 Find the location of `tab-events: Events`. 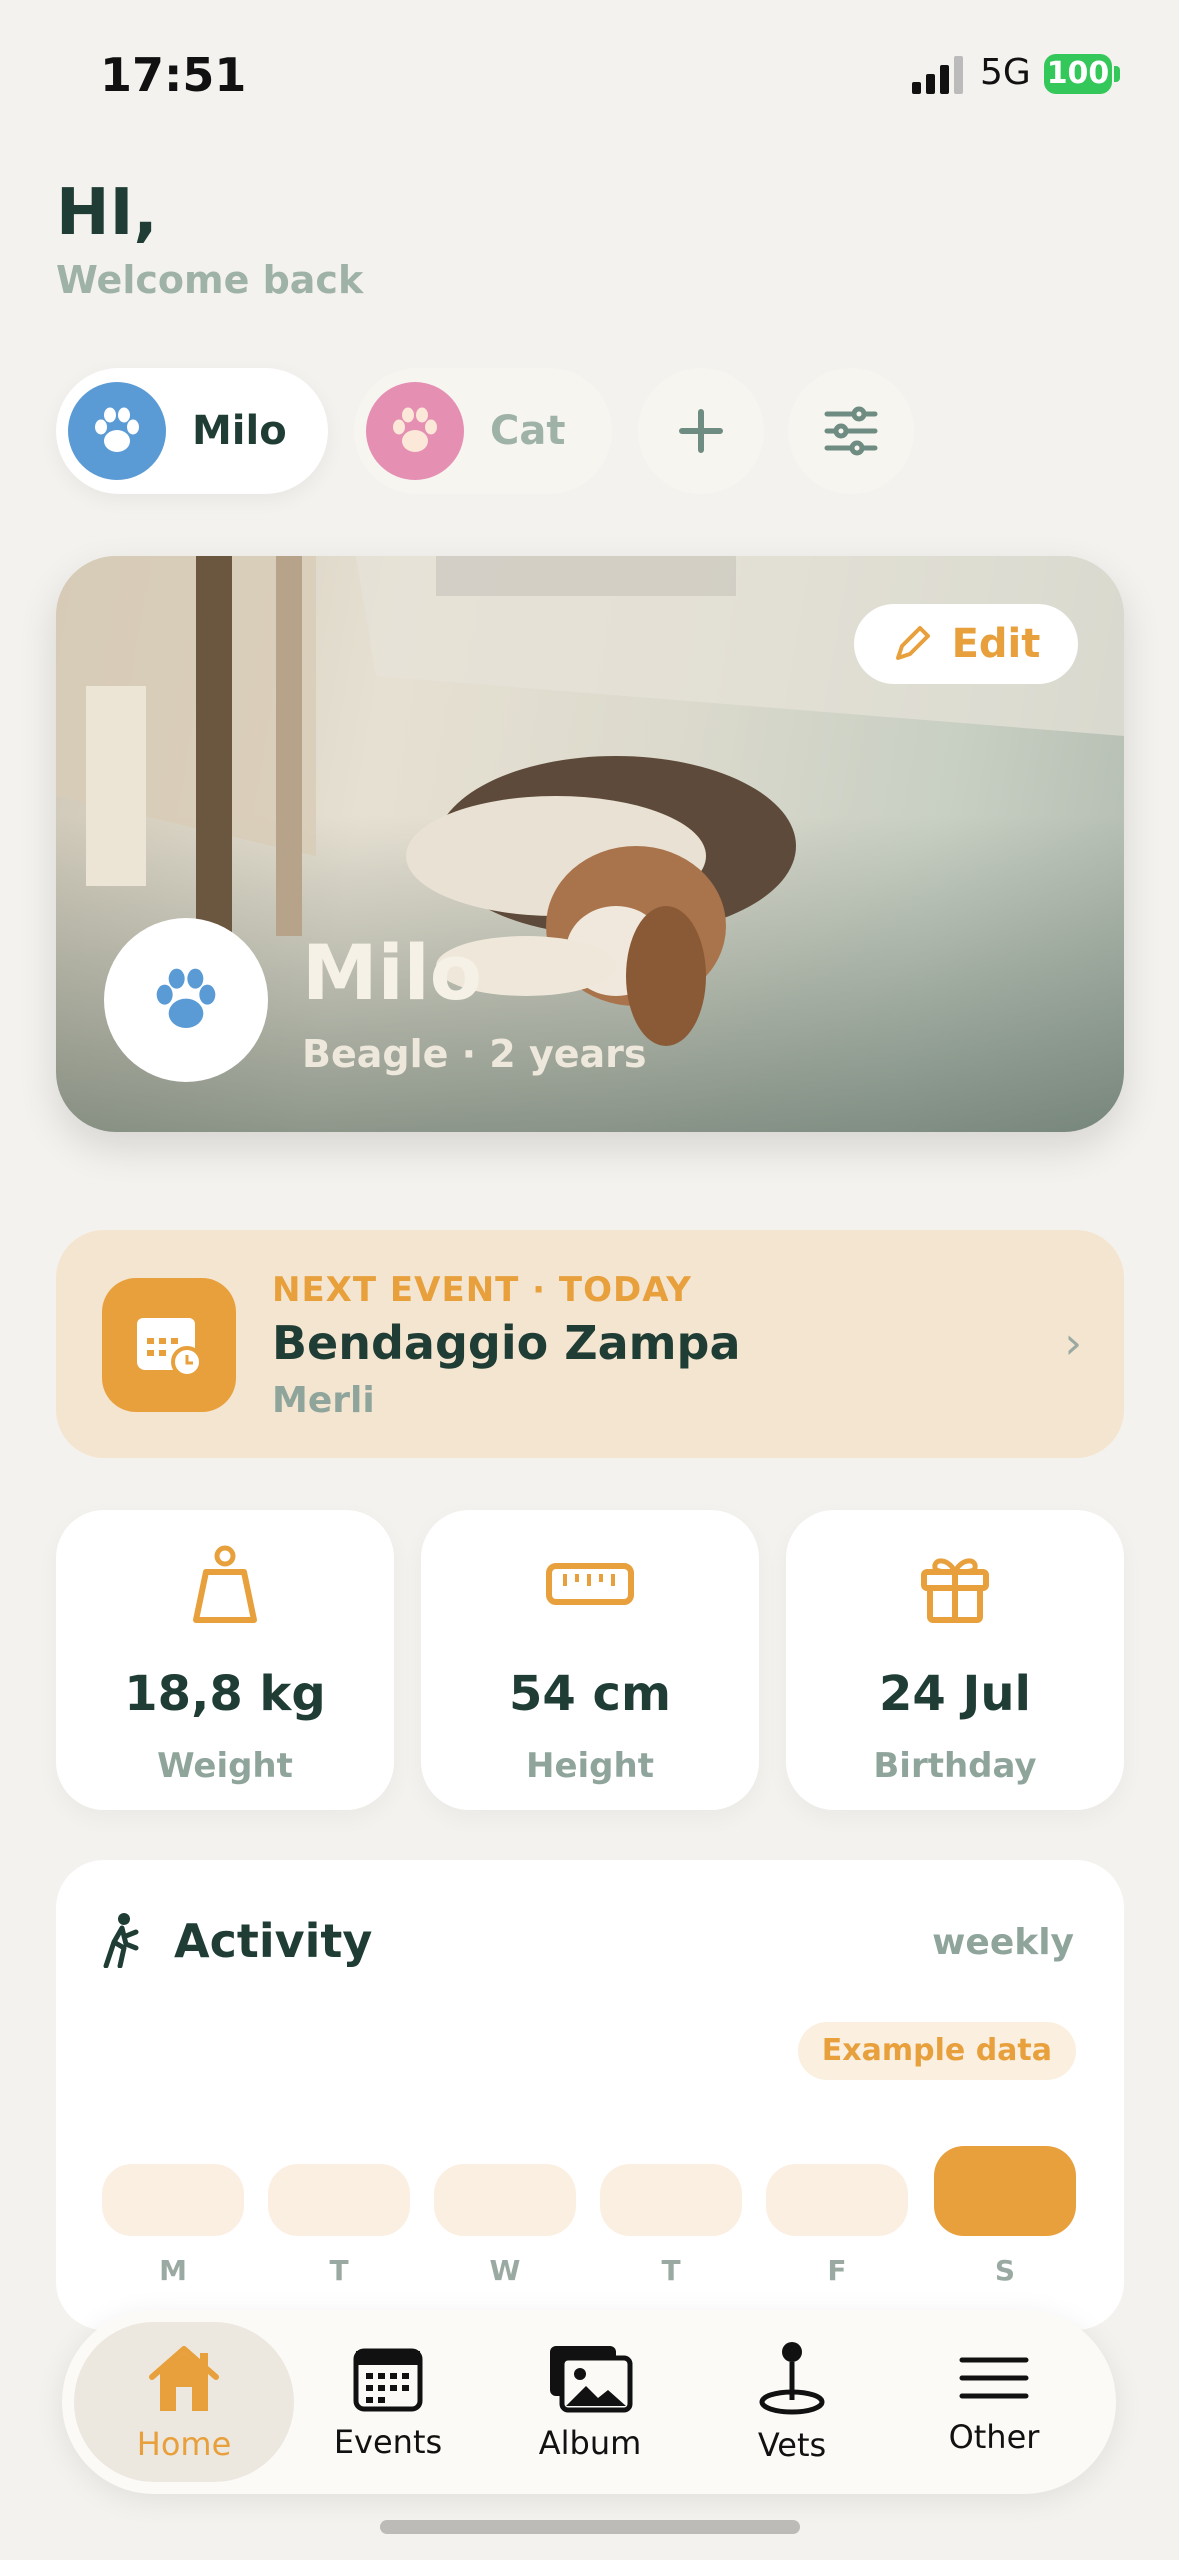

tab-events: Events is located at coordinates (388, 2402).